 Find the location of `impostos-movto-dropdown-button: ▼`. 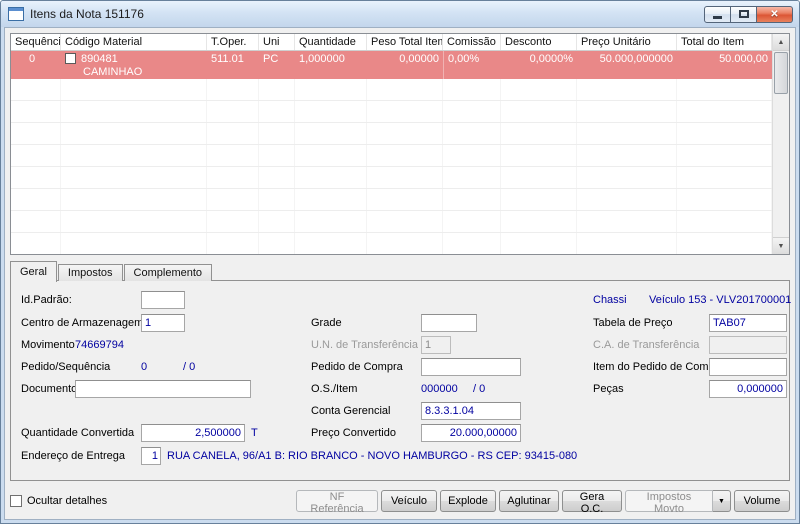

impostos-movto-dropdown-button: ▼ is located at coordinates (722, 501).